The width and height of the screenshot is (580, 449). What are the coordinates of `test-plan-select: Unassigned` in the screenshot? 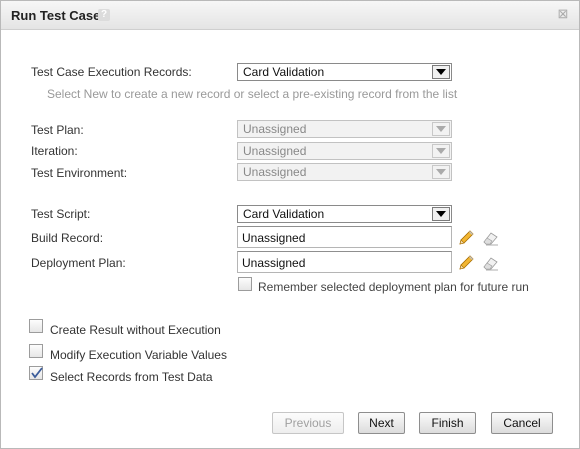 It's located at (344, 129).